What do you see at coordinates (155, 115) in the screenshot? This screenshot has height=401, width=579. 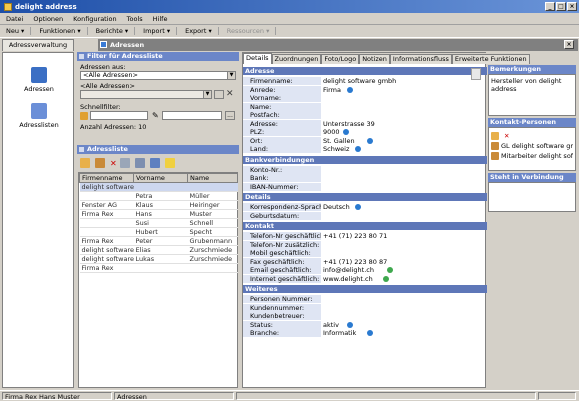 I see `pencil-icon: ✎` at bounding box center [155, 115].